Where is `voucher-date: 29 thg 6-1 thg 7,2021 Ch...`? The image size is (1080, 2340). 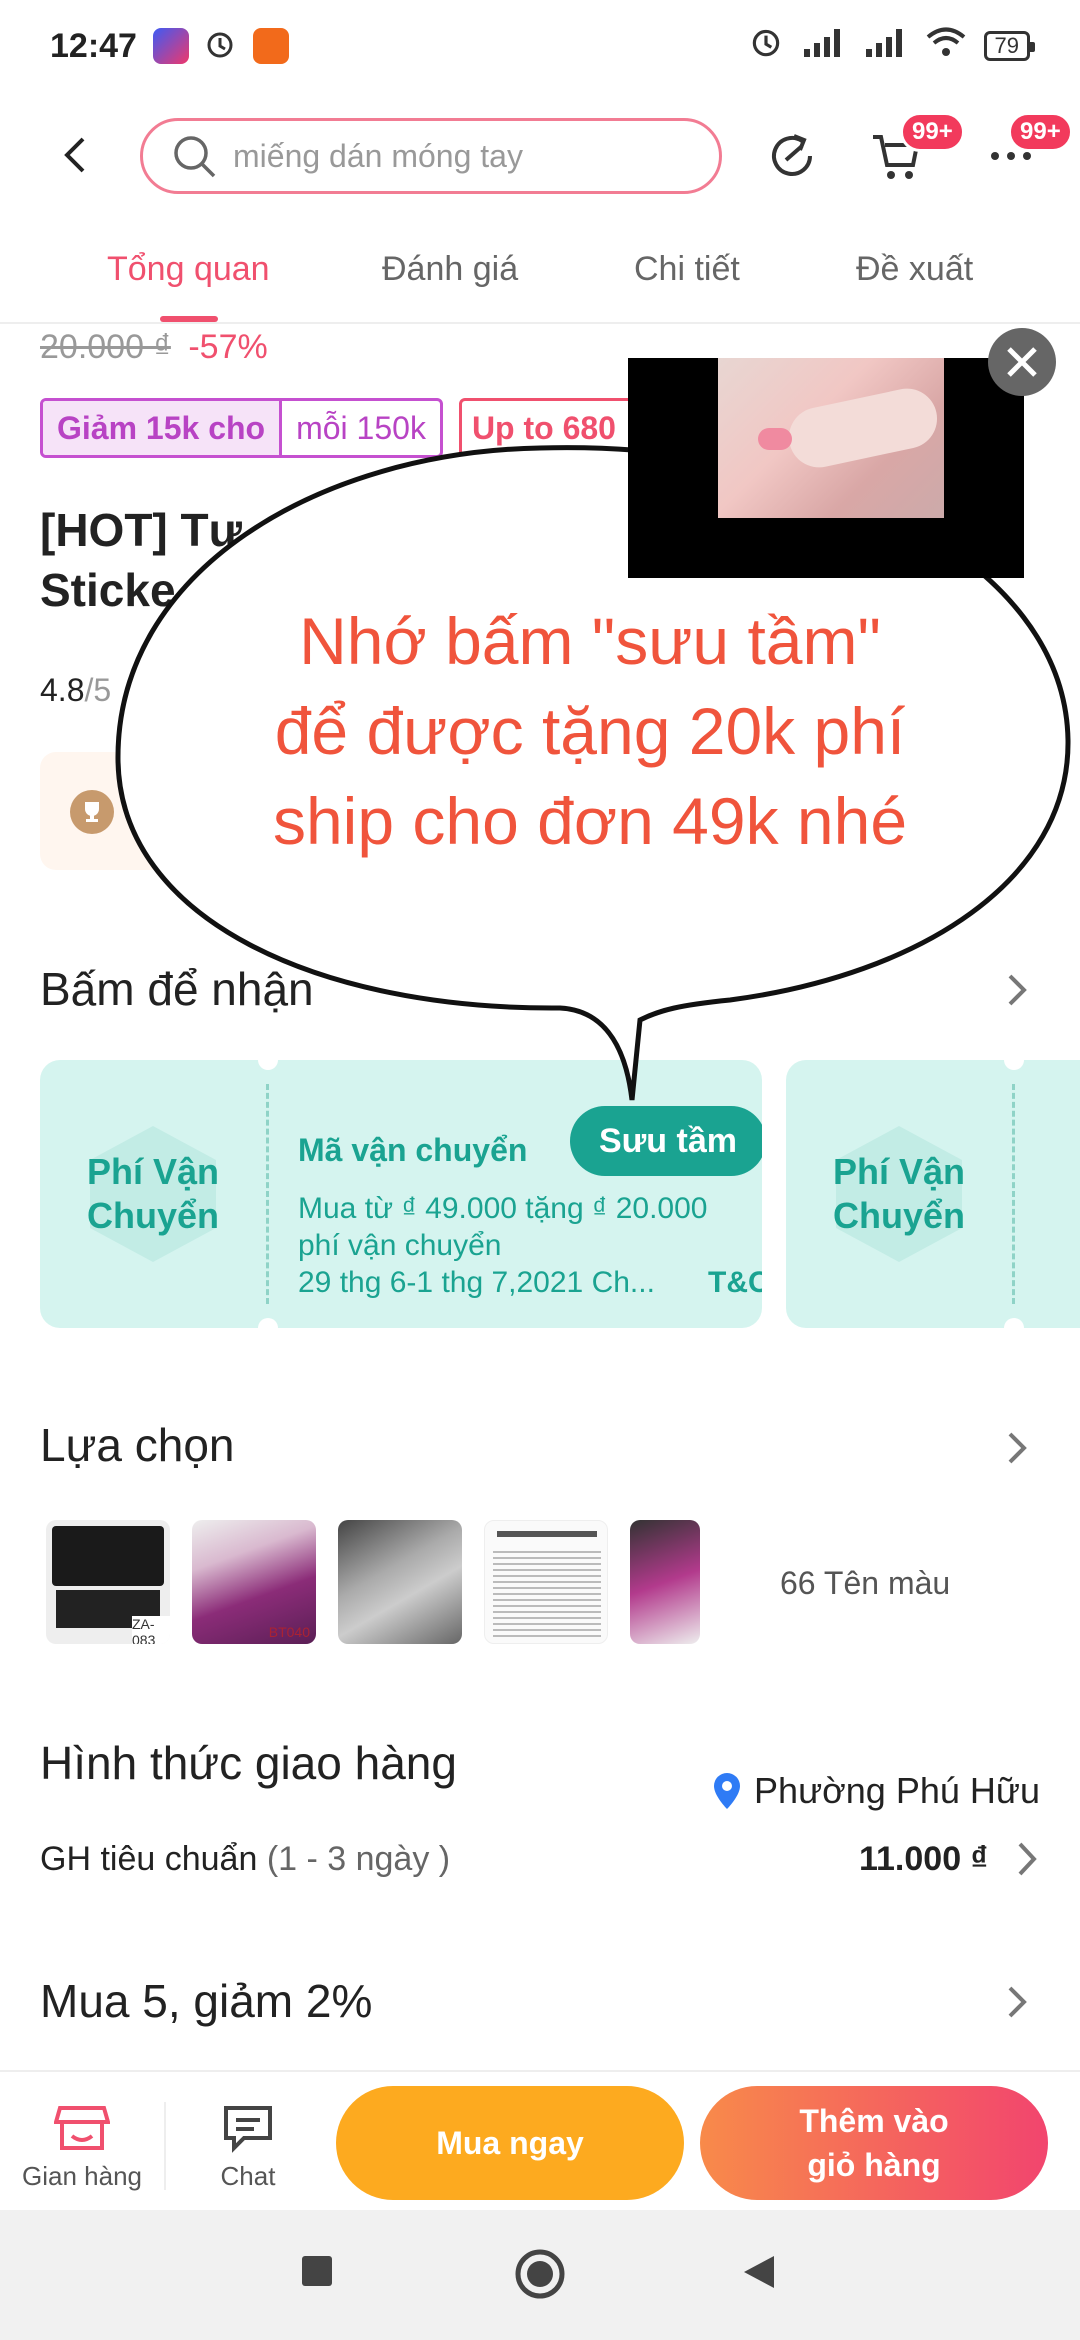 voucher-date: 29 thg 6-1 thg 7,2021 Ch... is located at coordinates (476, 1282).